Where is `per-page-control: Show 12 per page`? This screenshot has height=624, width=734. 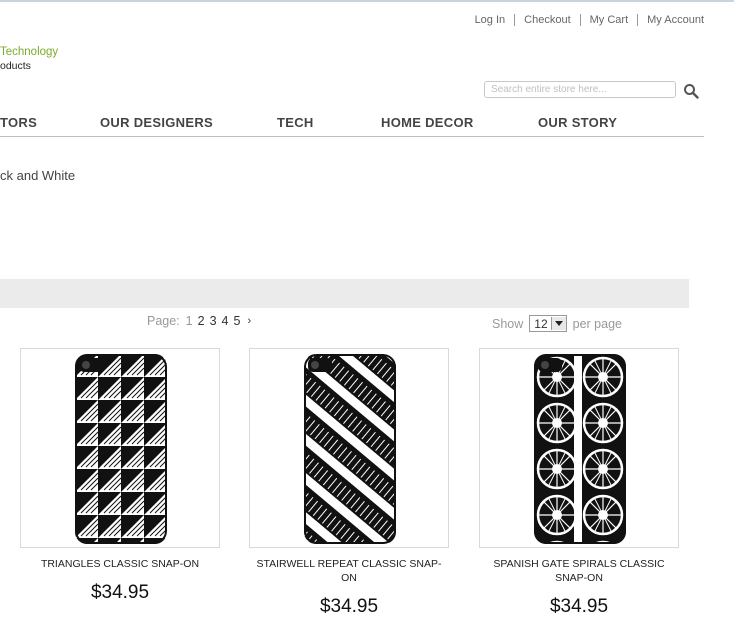 per-page-control: Show 12 per page is located at coordinates (557, 323).